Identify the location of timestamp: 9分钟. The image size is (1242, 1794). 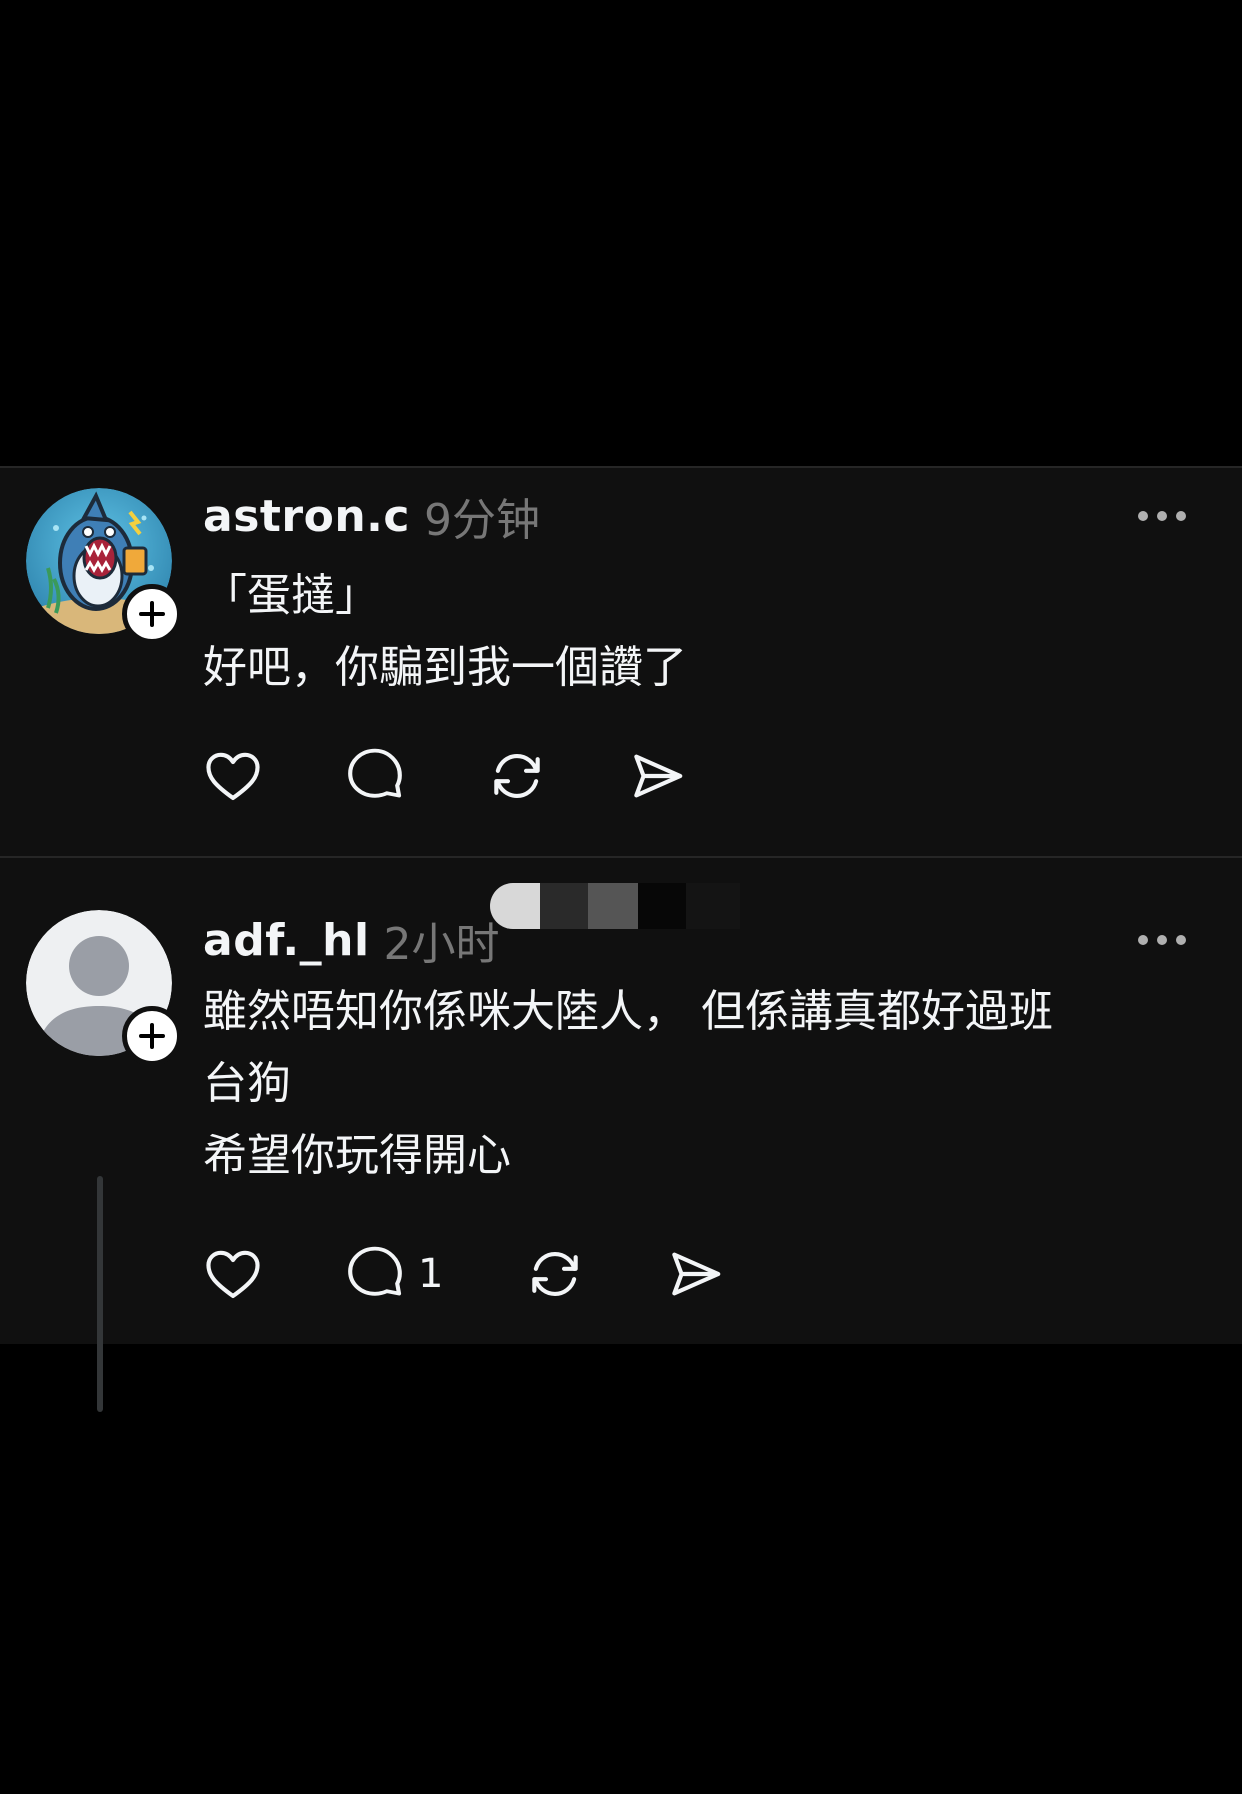
(481, 520).